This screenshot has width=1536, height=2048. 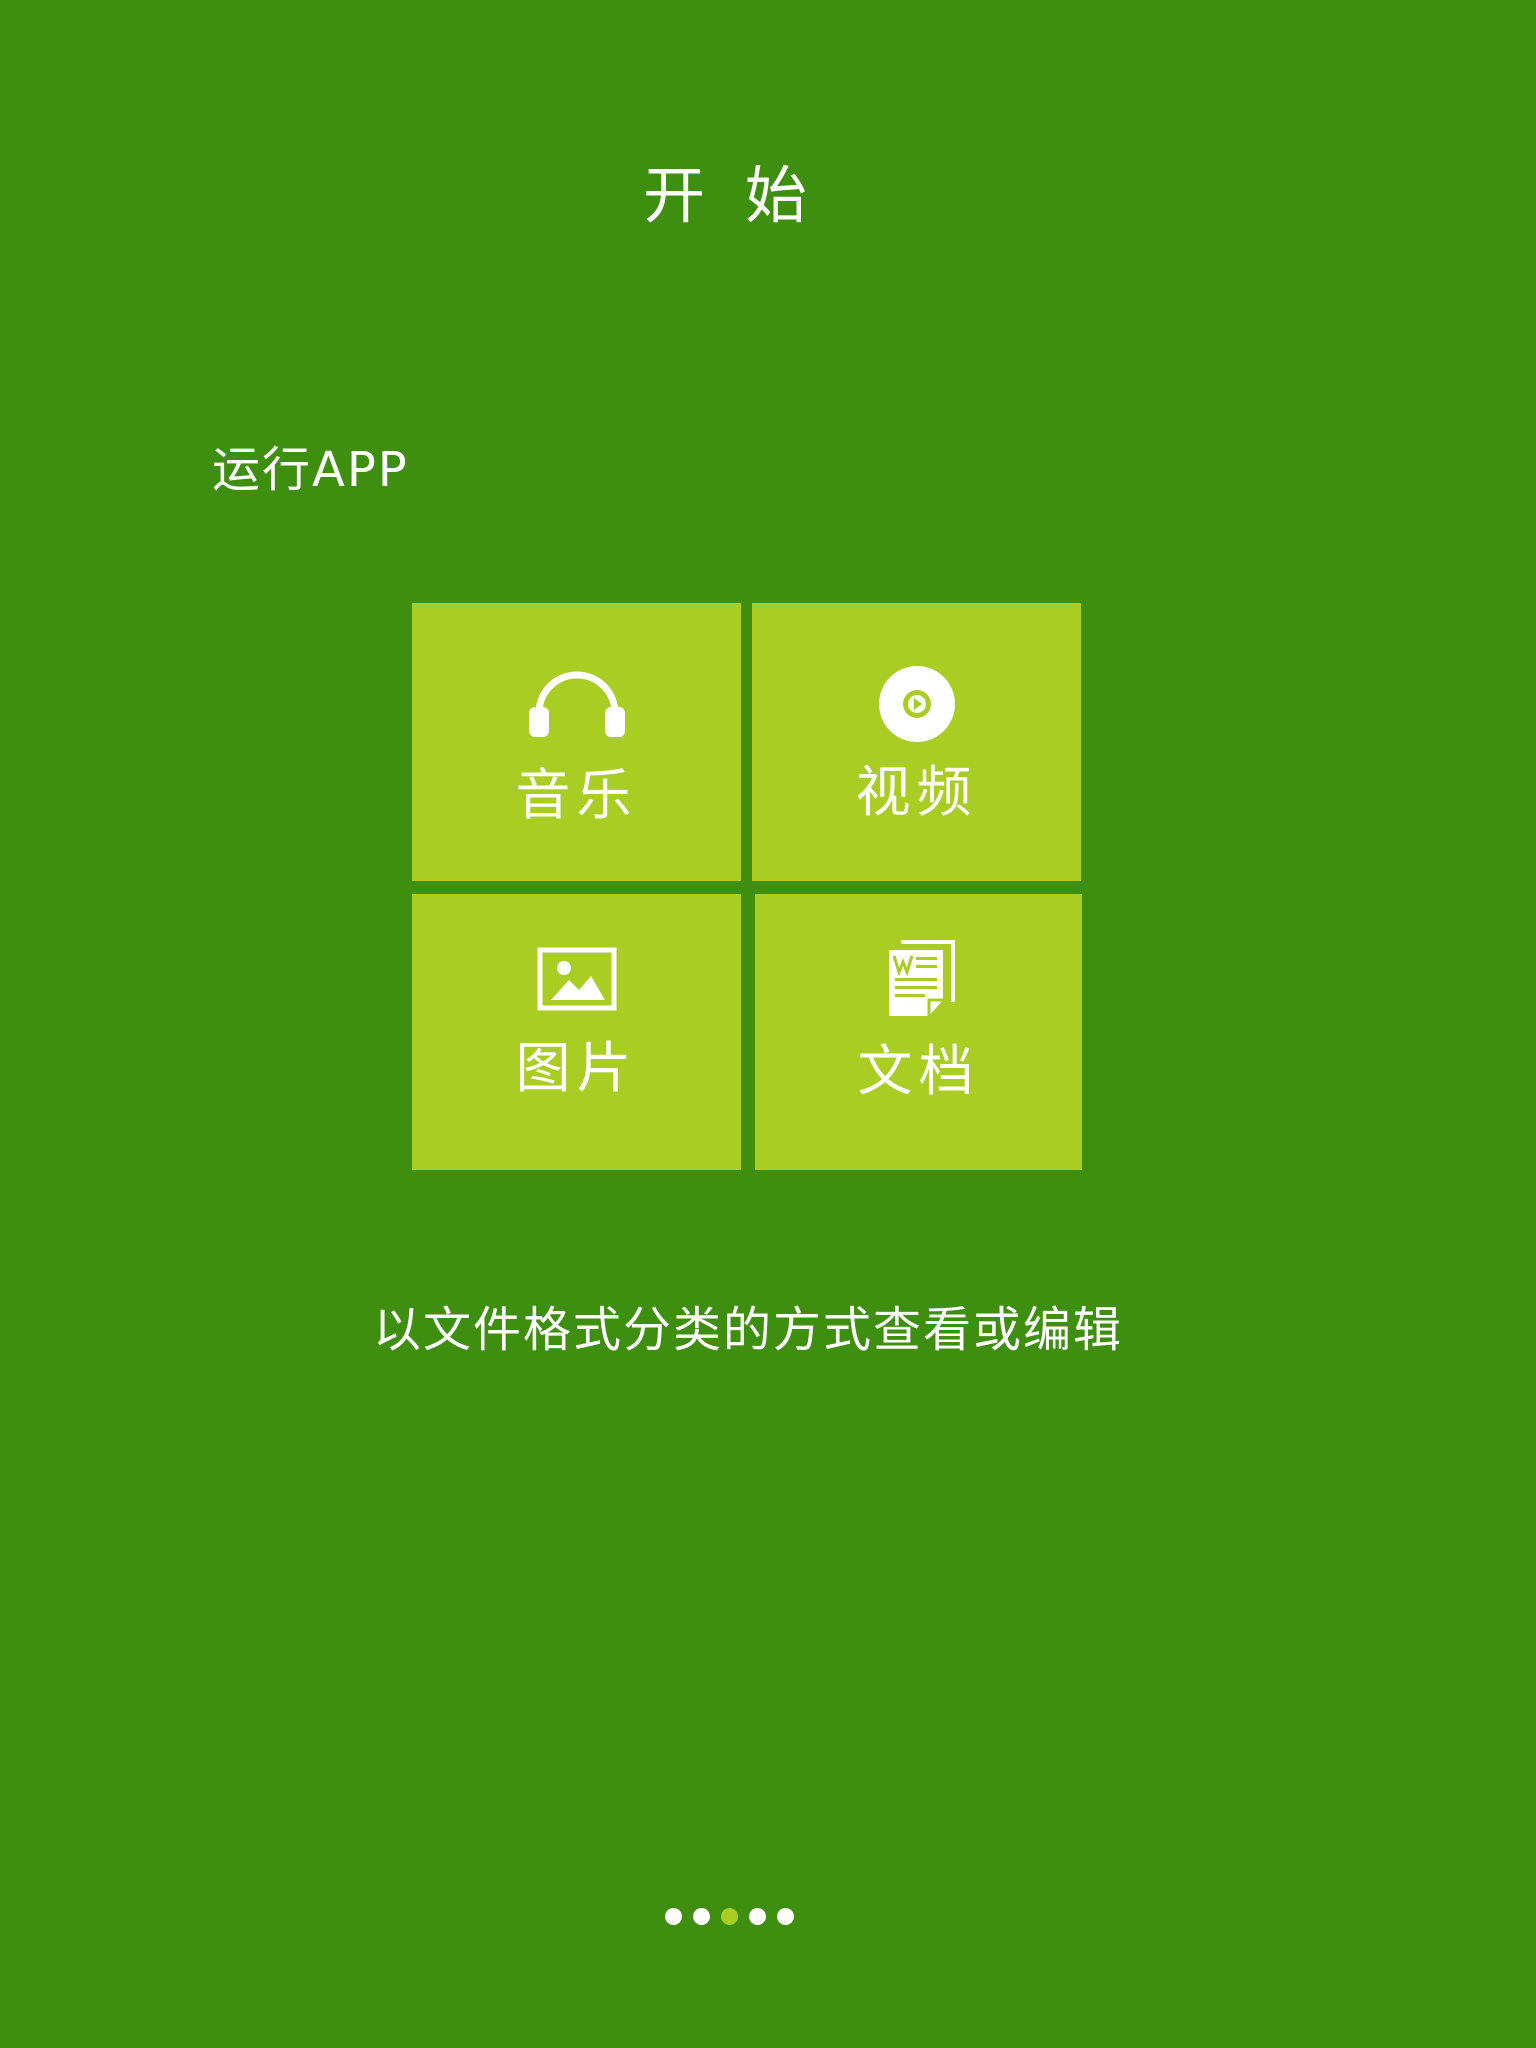 What do you see at coordinates (921, 978) in the screenshot?
I see `word-document-icon` at bounding box center [921, 978].